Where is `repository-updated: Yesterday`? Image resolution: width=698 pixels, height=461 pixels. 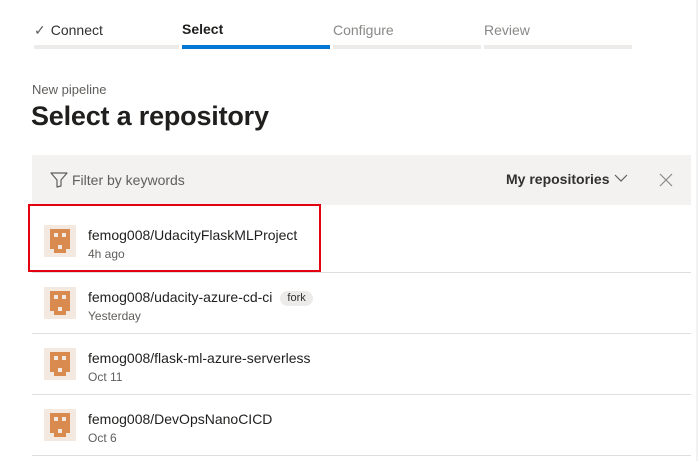 repository-updated: Yesterday is located at coordinates (114, 316).